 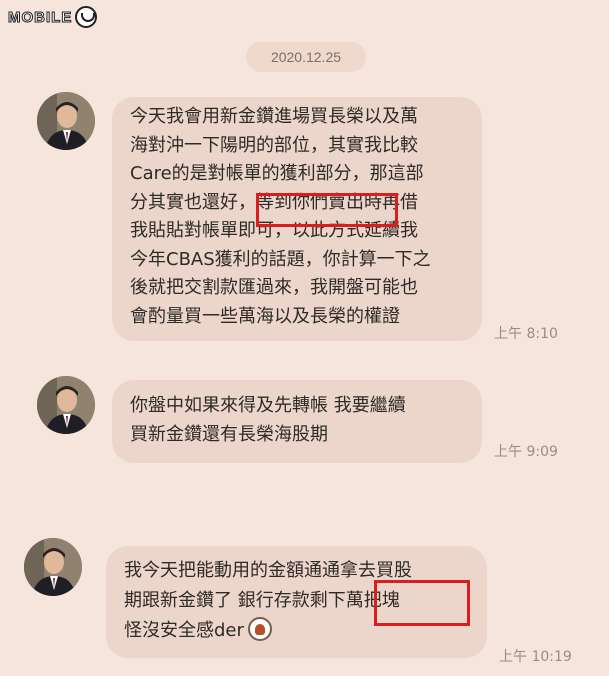 I want to click on message-timestamp: 上午 10:19, so click(x=535, y=657).